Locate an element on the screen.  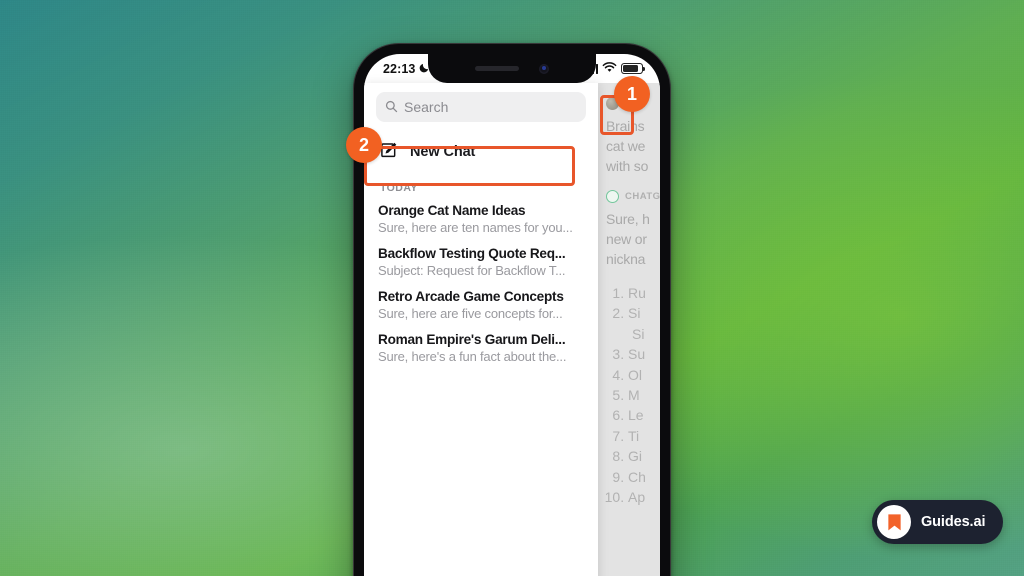
list-item: Ap is located at coordinates (644, 497).